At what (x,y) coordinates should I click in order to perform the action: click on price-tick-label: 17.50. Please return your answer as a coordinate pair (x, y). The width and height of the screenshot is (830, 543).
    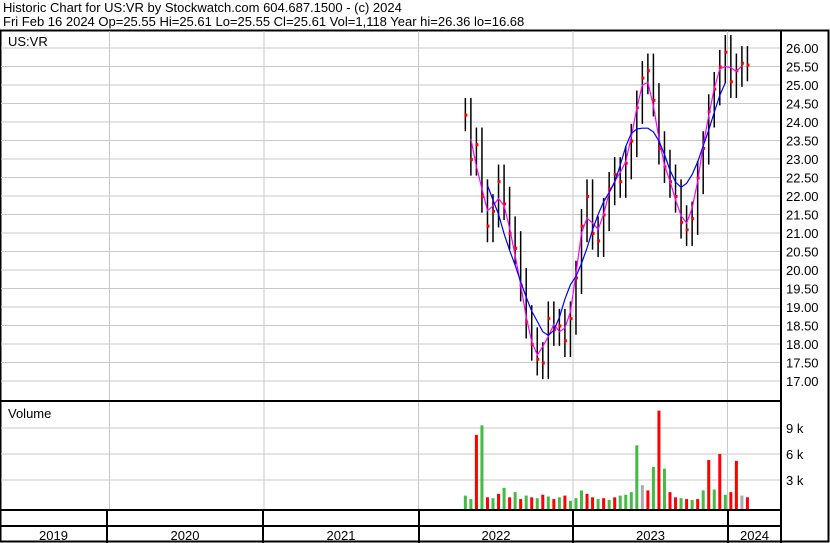
    Looking at the image, I should click on (802, 363).